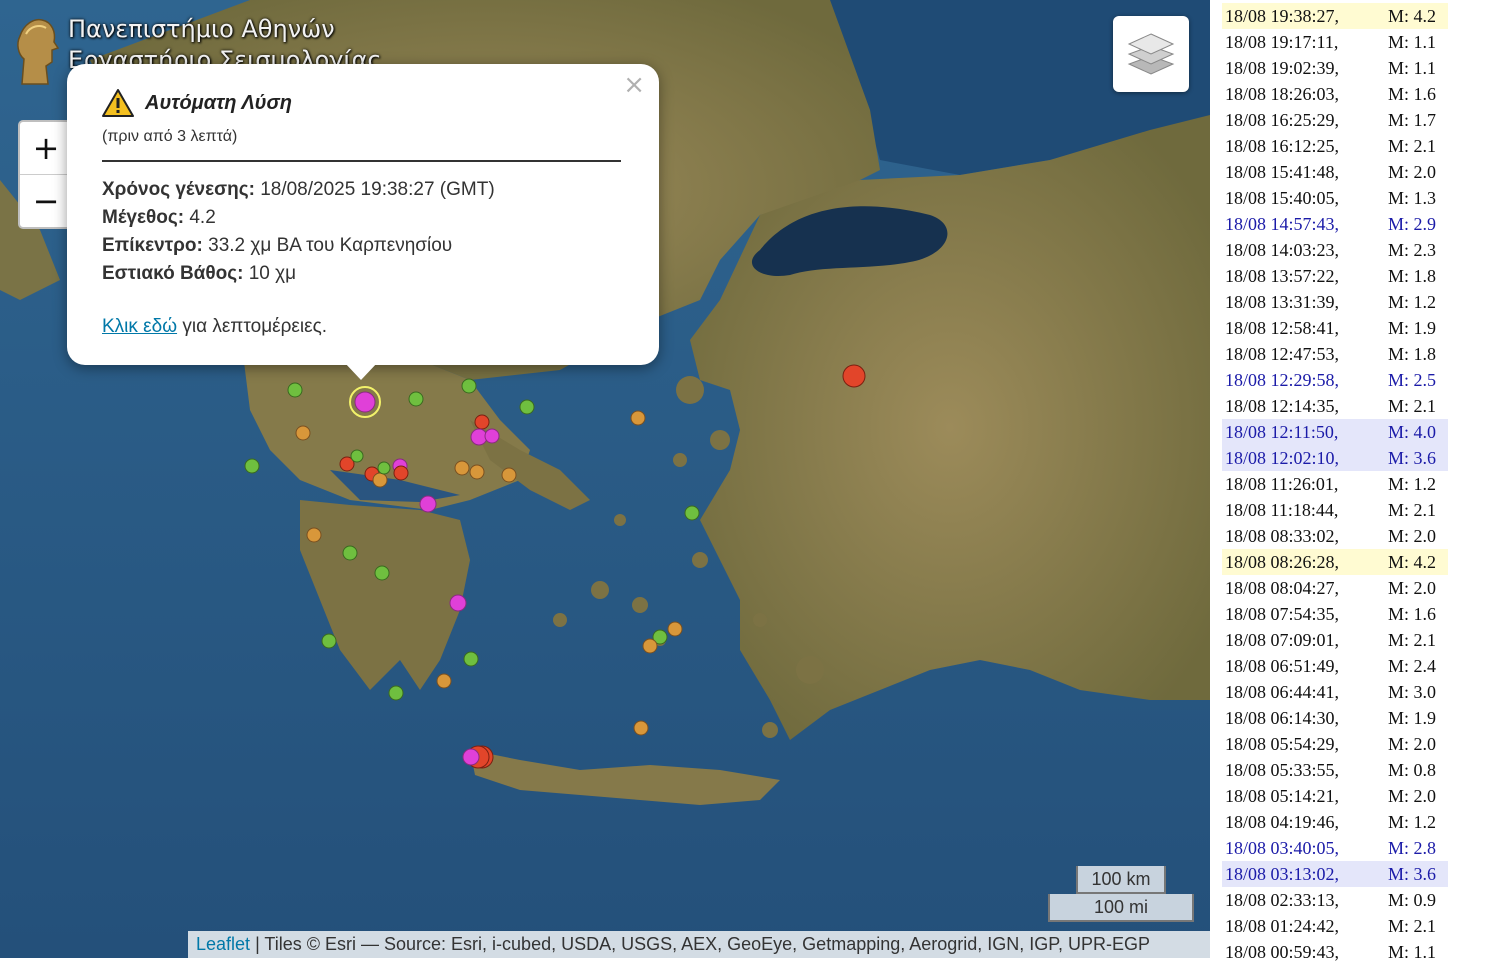 The height and width of the screenshot is (971, 1500). I want to click on event-list-item: 18/08 14:03:23, M: 2.3, so click(1335, 250).